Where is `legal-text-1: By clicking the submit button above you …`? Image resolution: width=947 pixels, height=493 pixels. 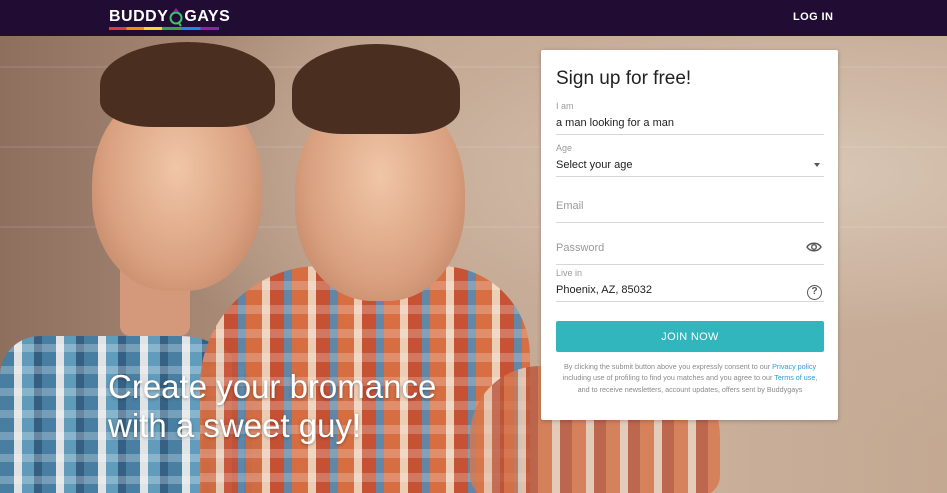
legal-text-1: By clicking the submit button above you … is located at coordinates (667, 366).